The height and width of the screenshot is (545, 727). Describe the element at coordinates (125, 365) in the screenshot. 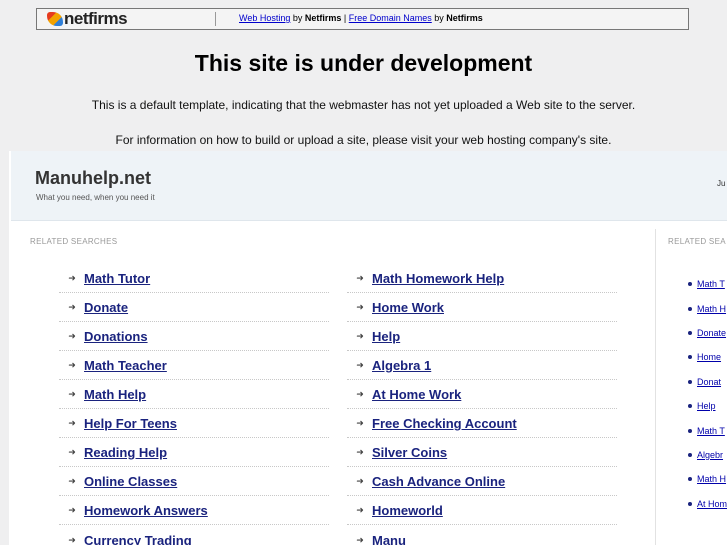

I see `related-search-link: Math Teacher` at that location.